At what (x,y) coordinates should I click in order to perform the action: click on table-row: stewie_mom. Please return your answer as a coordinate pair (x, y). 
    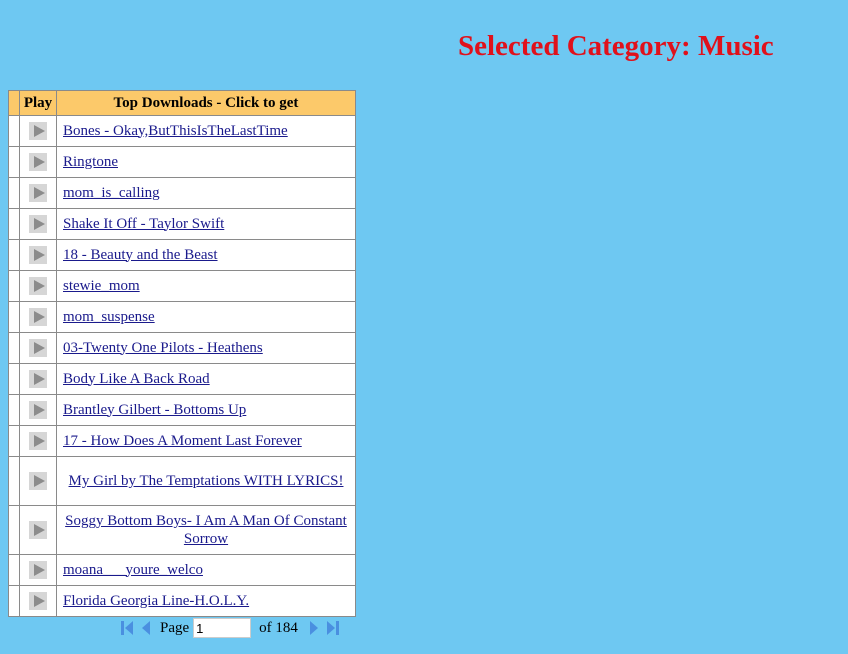
    Looking at the image, I should click on (182, 286).